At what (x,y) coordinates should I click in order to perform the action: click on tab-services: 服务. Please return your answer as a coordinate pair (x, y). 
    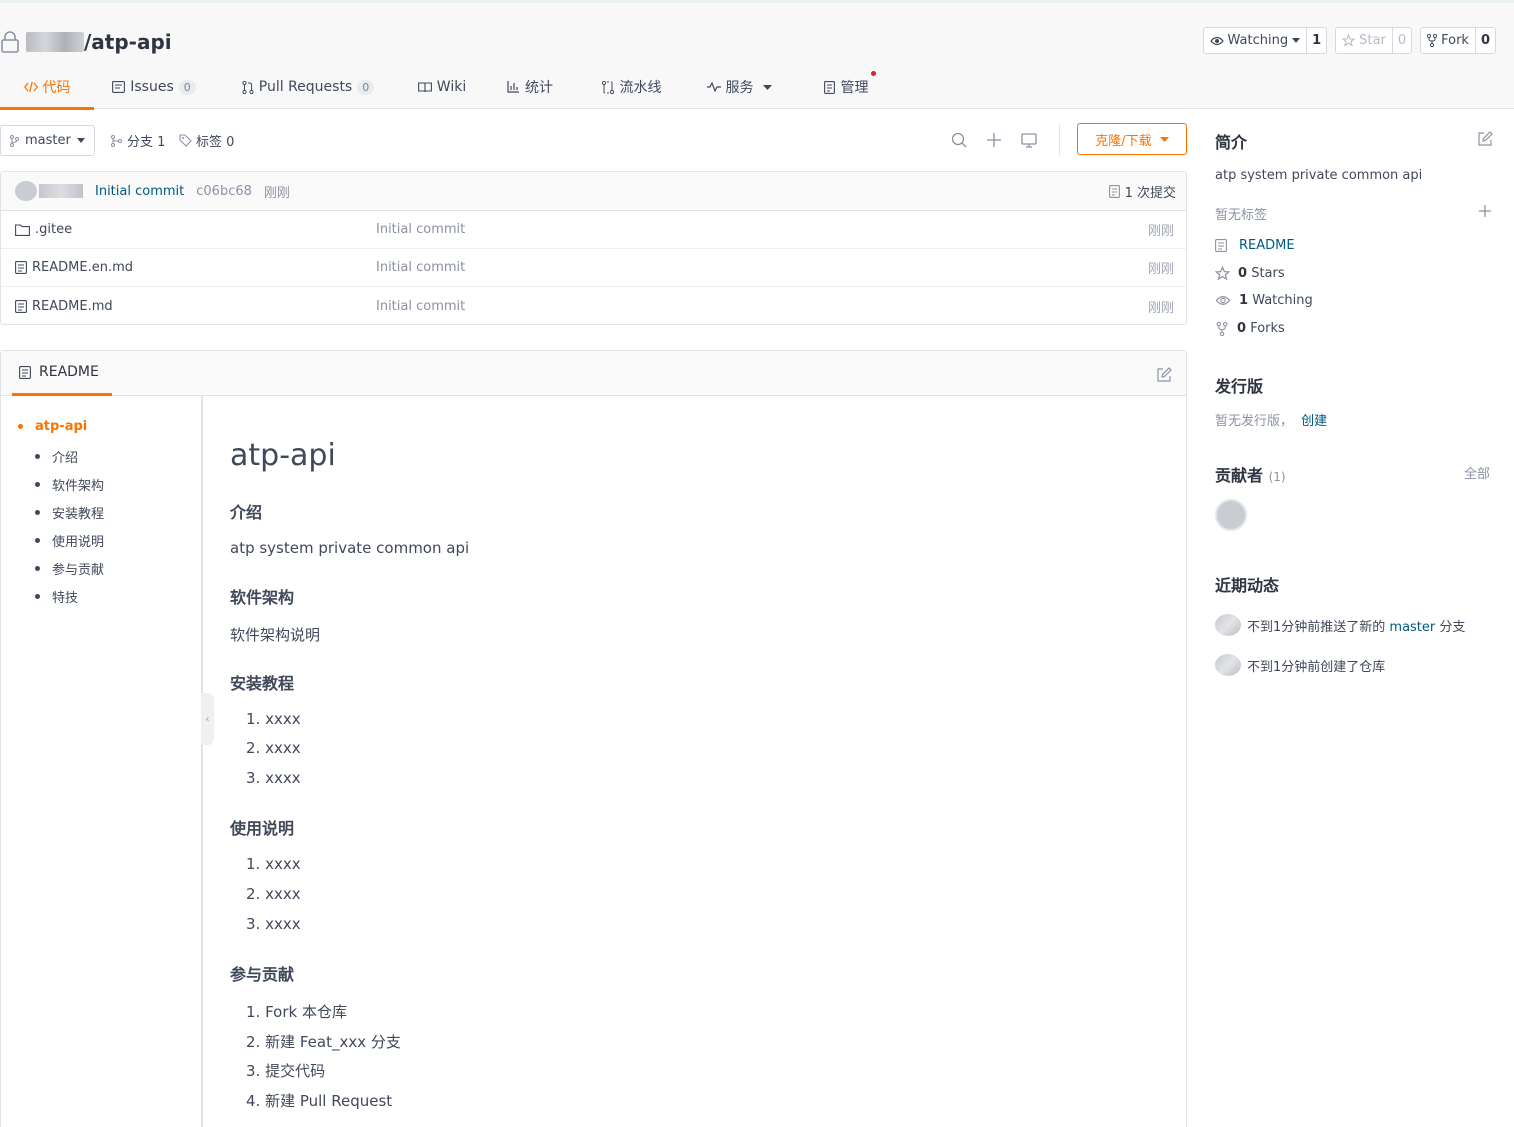
    Looking at the image, I should click on (739, 87).